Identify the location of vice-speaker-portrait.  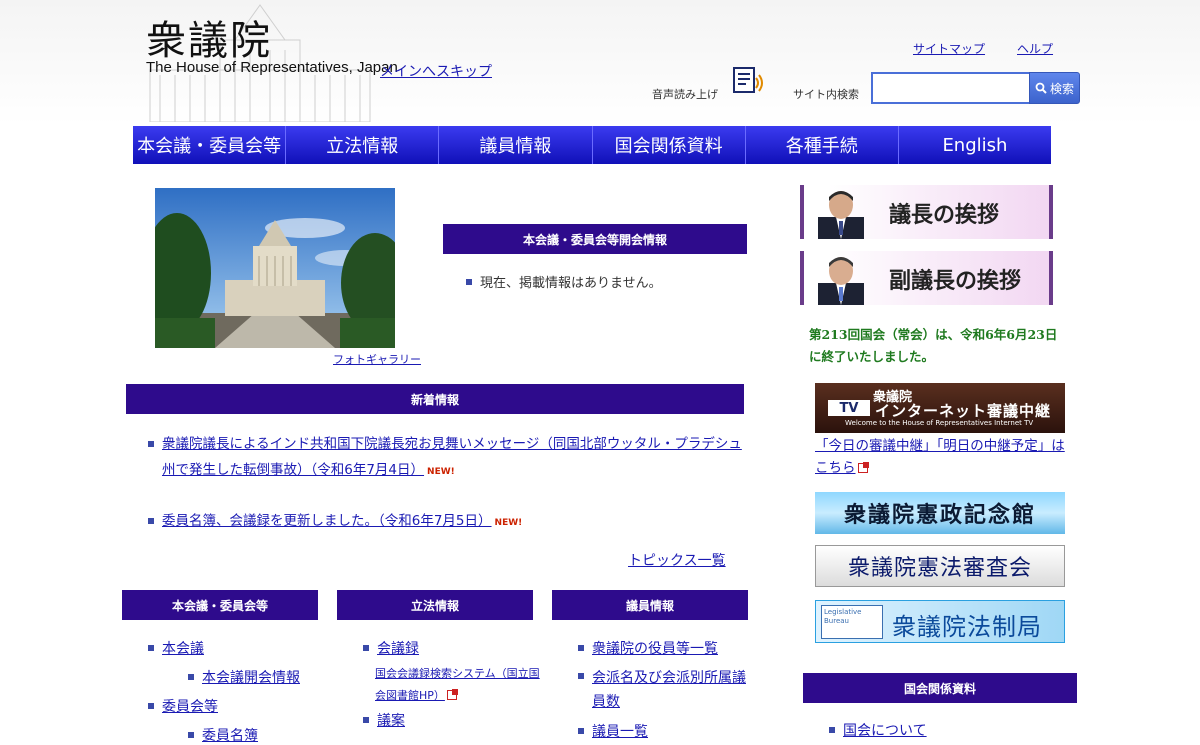
(841, 281).